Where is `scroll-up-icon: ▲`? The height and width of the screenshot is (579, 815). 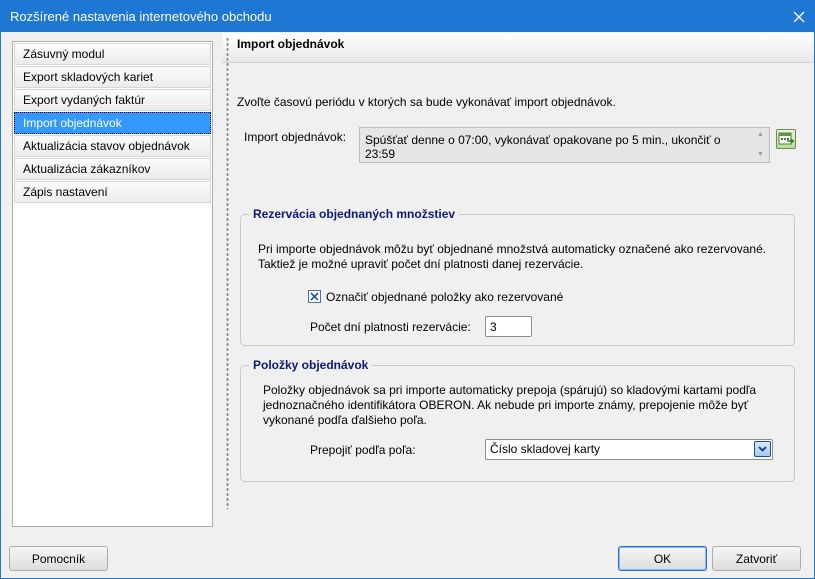 scroll-up-icon: ▲ is located at coordinates (760, 135).